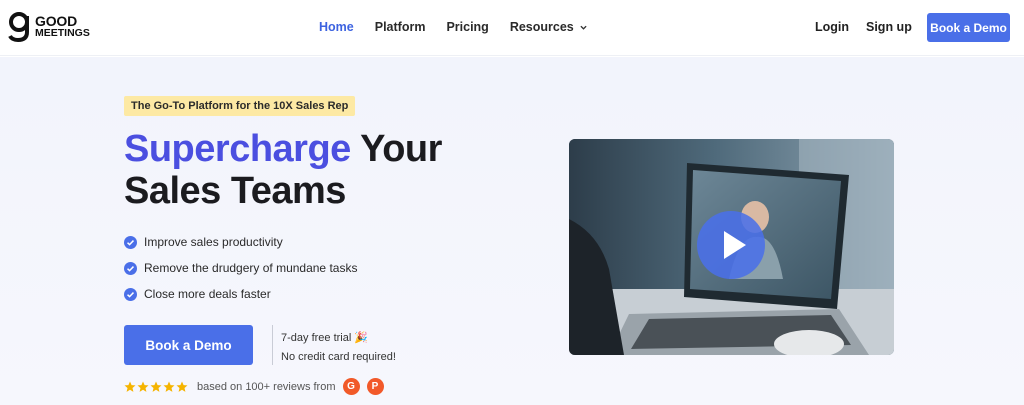  What do you see at coordinates (316, 338) in the screenshot?
I see `trial-line1: 7-day free trial` at bounding box center [316, 338].